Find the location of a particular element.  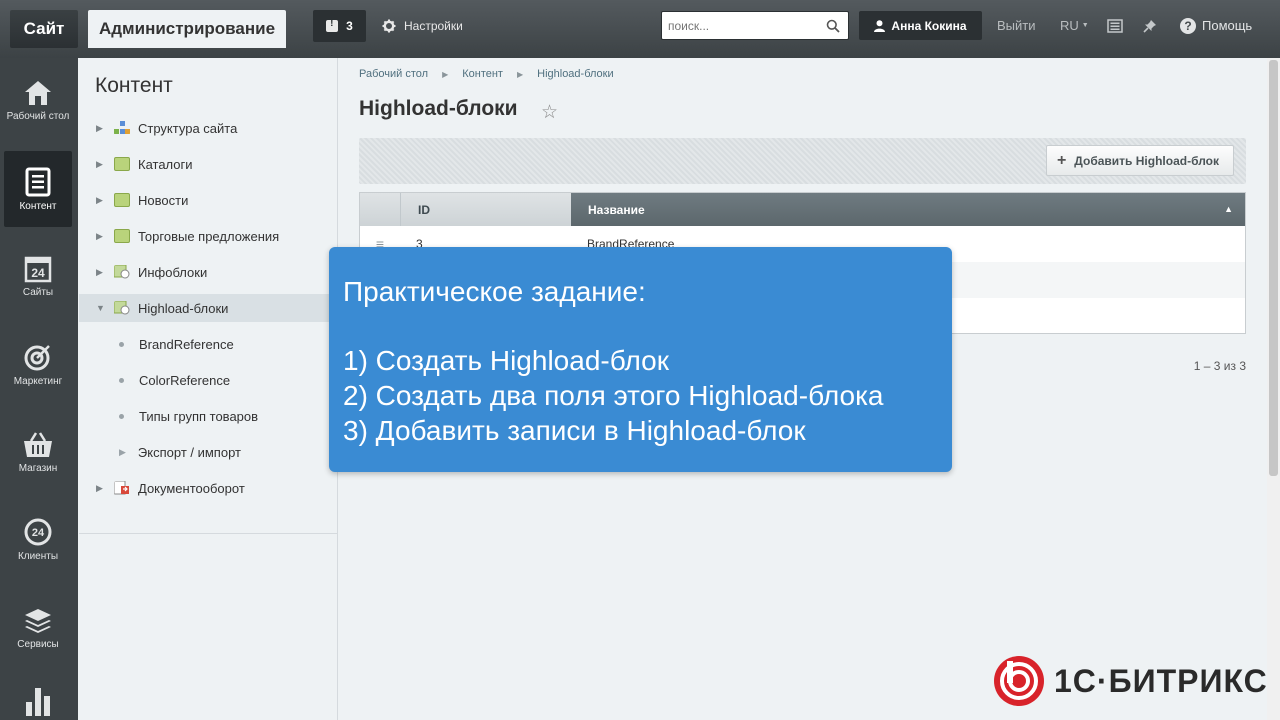

tree-item-catalogs: ▶ Каталоги is located at coordinates (208, 164).